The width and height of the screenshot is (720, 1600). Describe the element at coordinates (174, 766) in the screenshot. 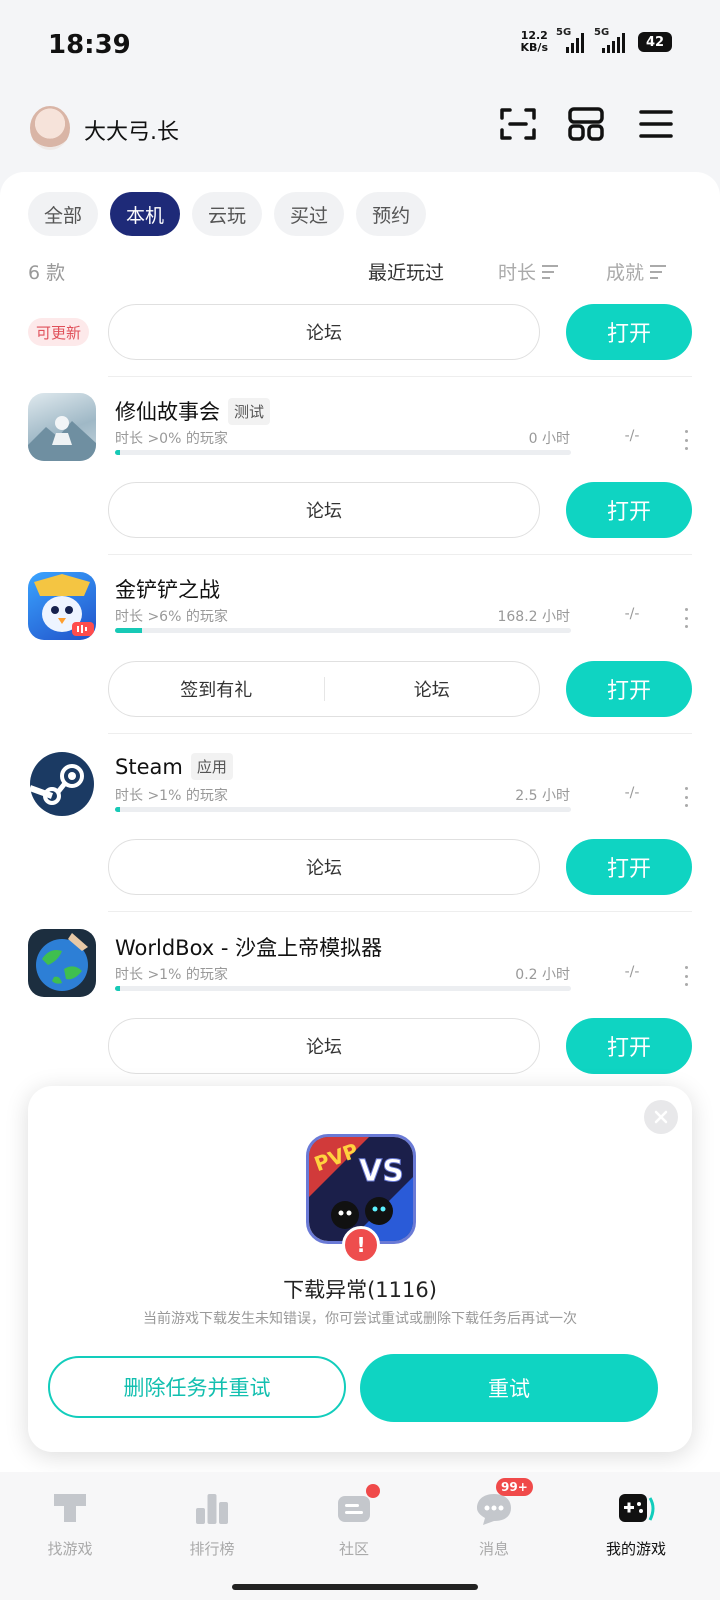

I see `game-title: Steam 应用` at that location.